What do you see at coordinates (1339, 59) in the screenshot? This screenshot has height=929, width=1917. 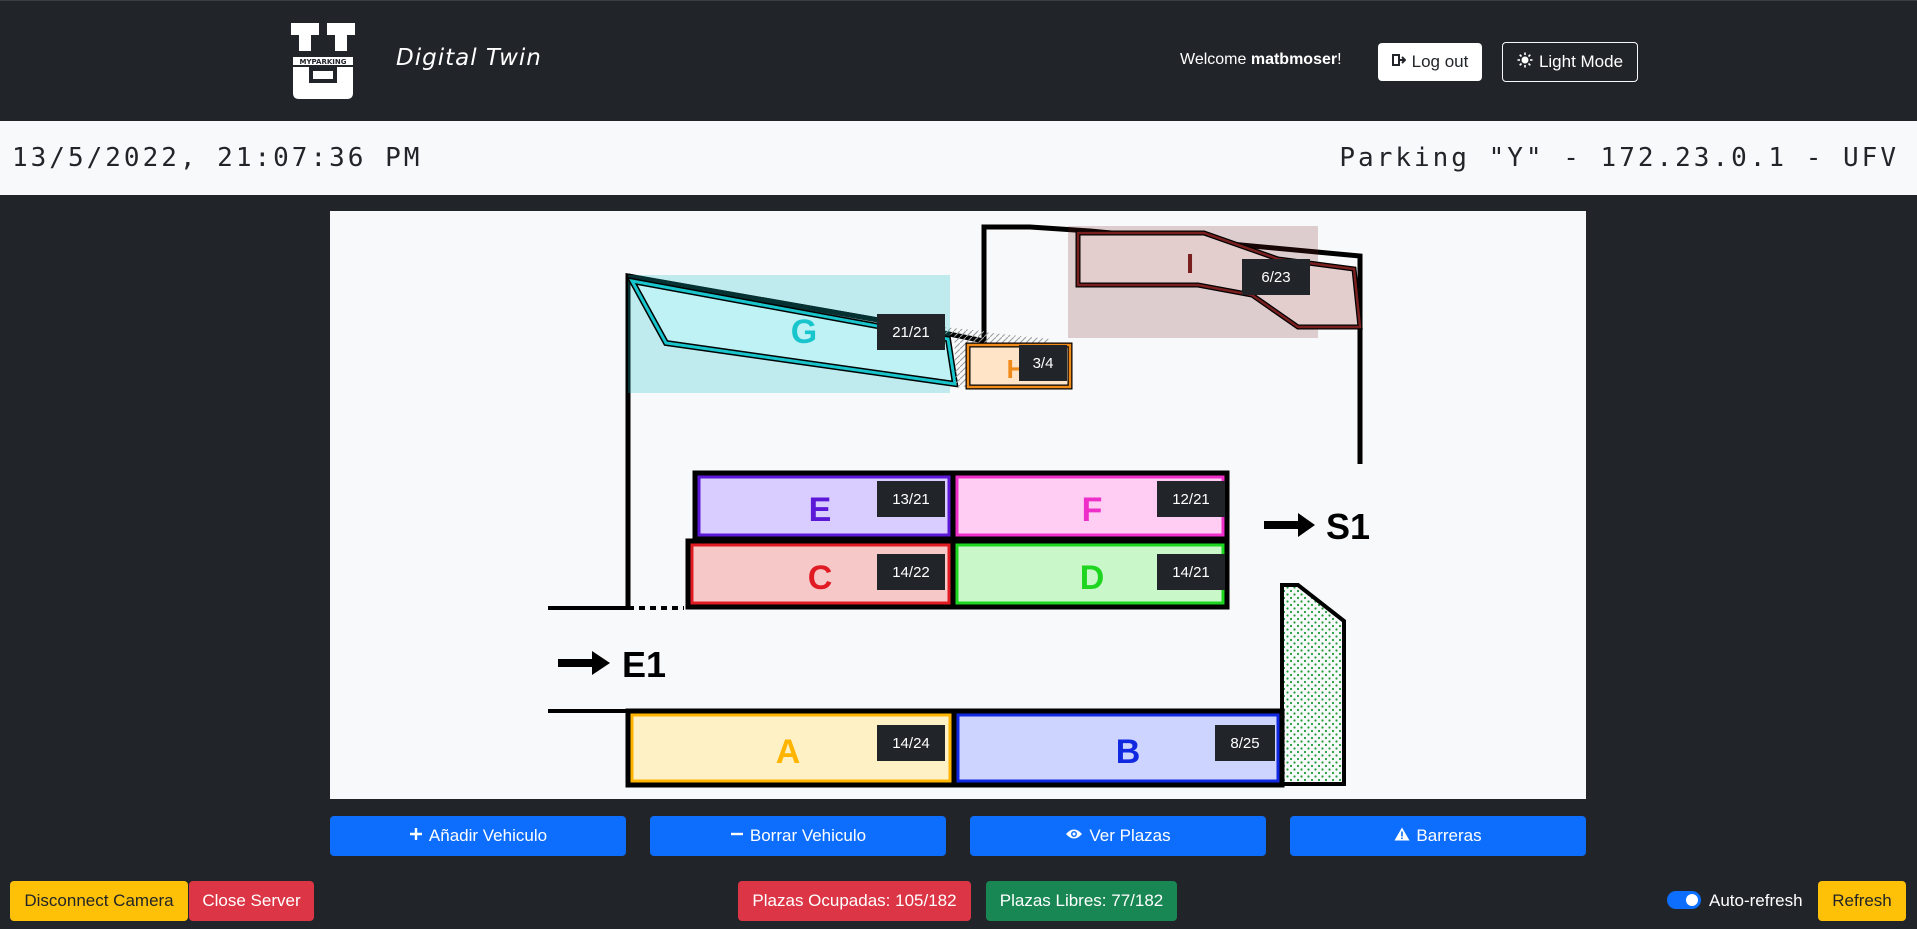 I see `welcome-suffix: !` at bounding box center [1339, 59].